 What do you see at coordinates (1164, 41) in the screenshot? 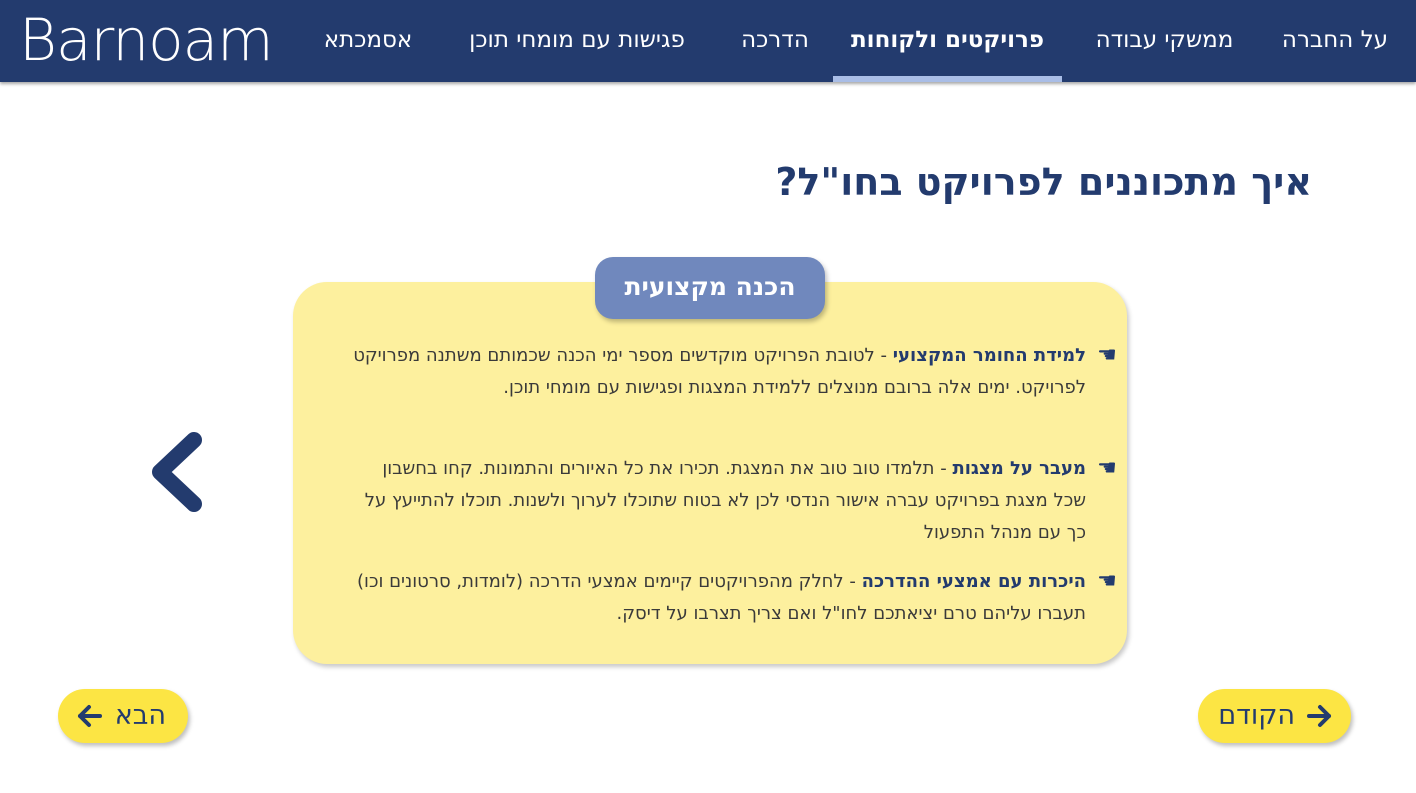
I see `nav-item-work-interfaces: ממשקי עבודה` at bounding box center [1164, 41].